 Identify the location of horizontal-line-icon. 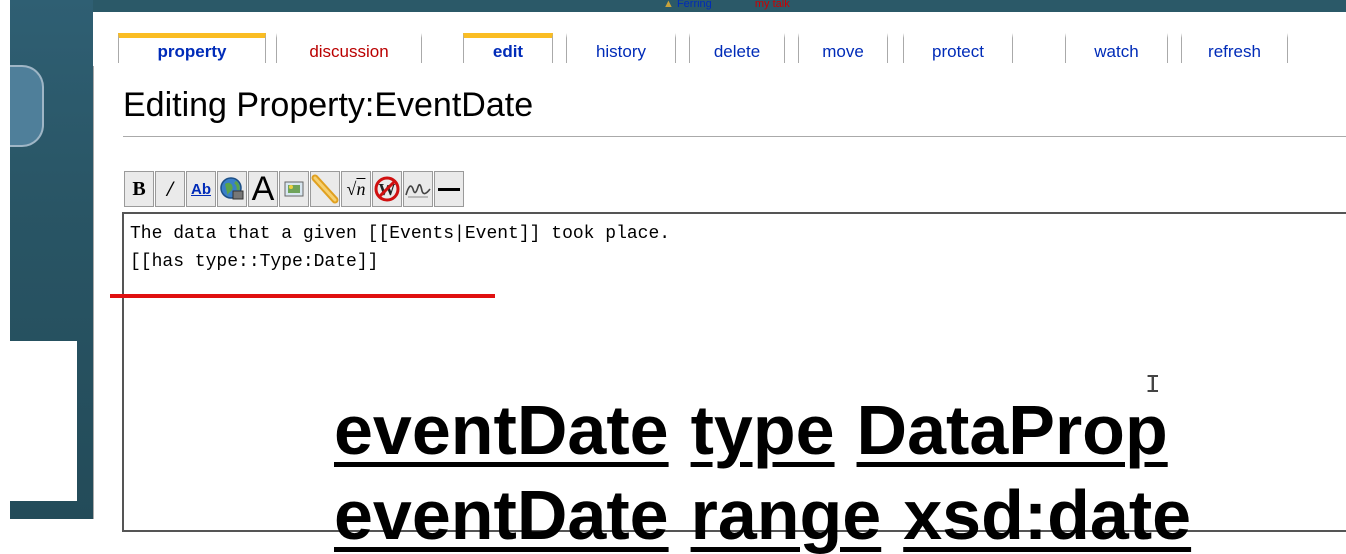
(449, 189).